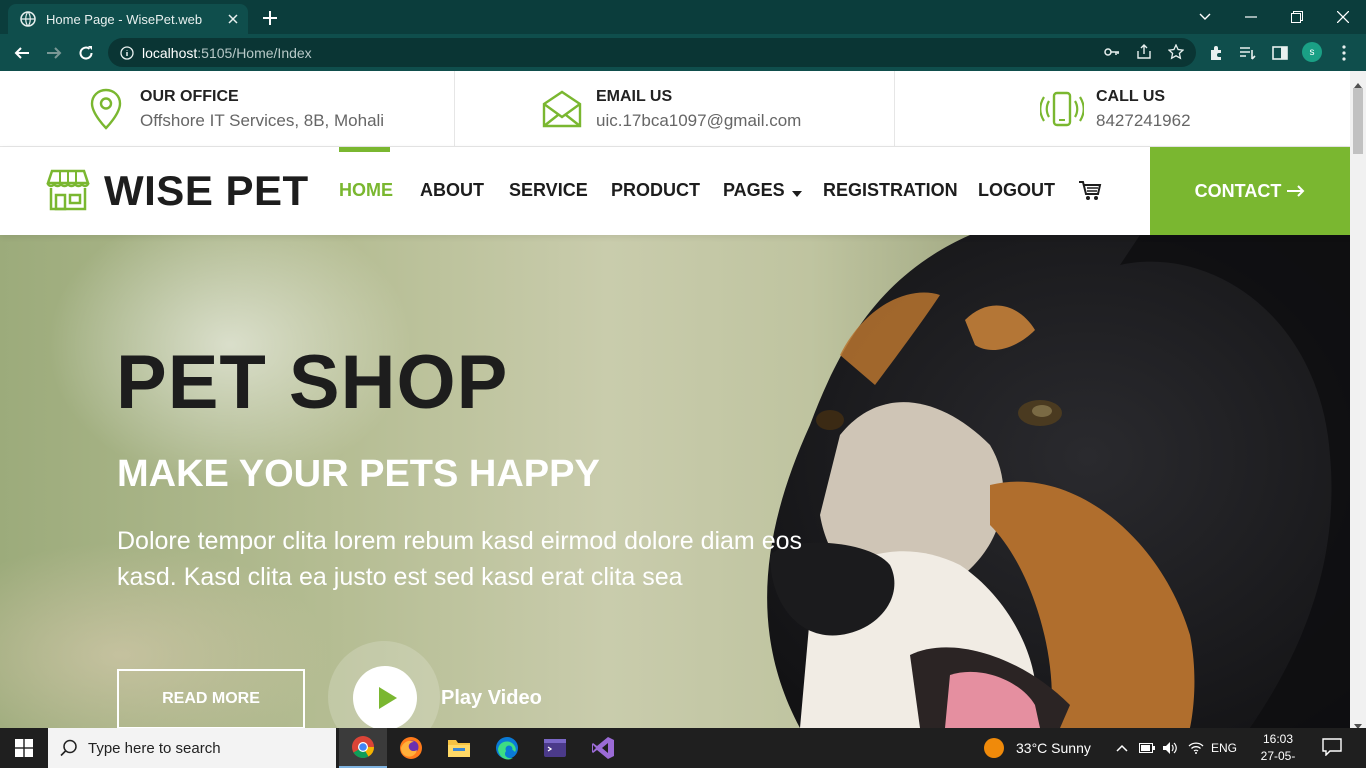 The image size is (1366, 782). Describe the element at coordinates (206, 190) in the screenshot. I see `brand-name: WISE PET` at that location.